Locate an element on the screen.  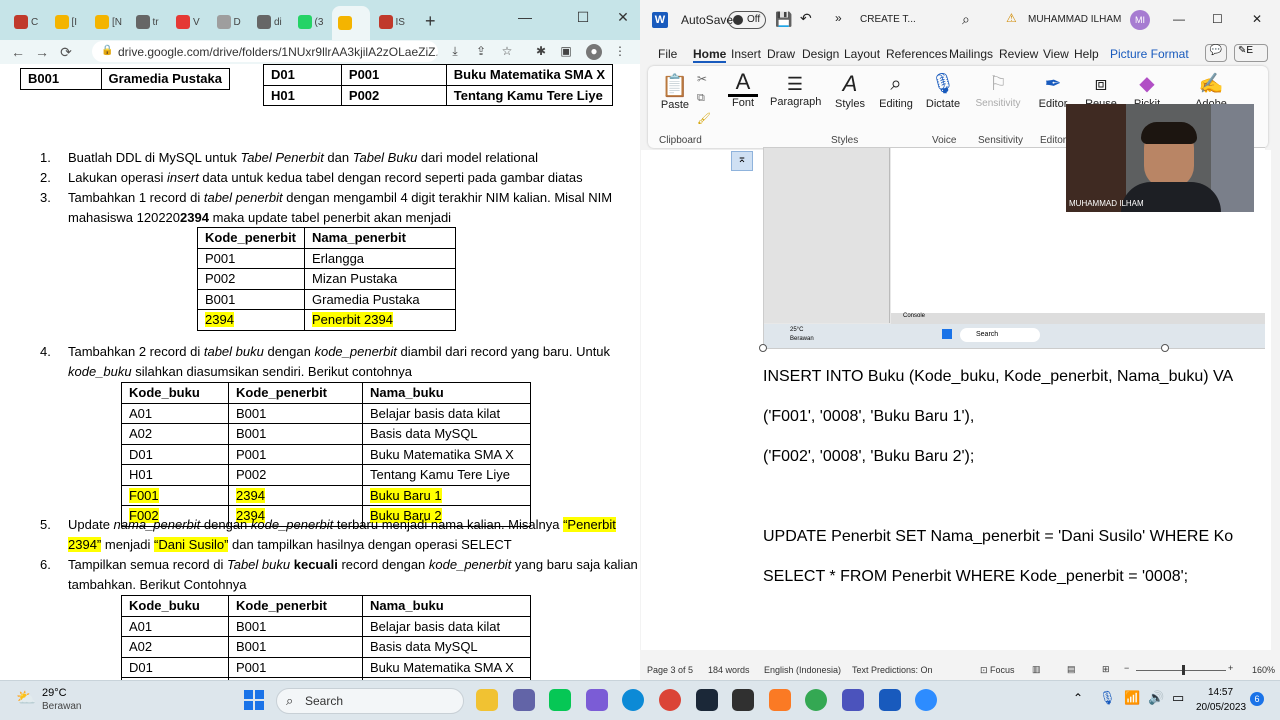
bookmark-star-icon: ☆ is located at coordinates (507, 52).